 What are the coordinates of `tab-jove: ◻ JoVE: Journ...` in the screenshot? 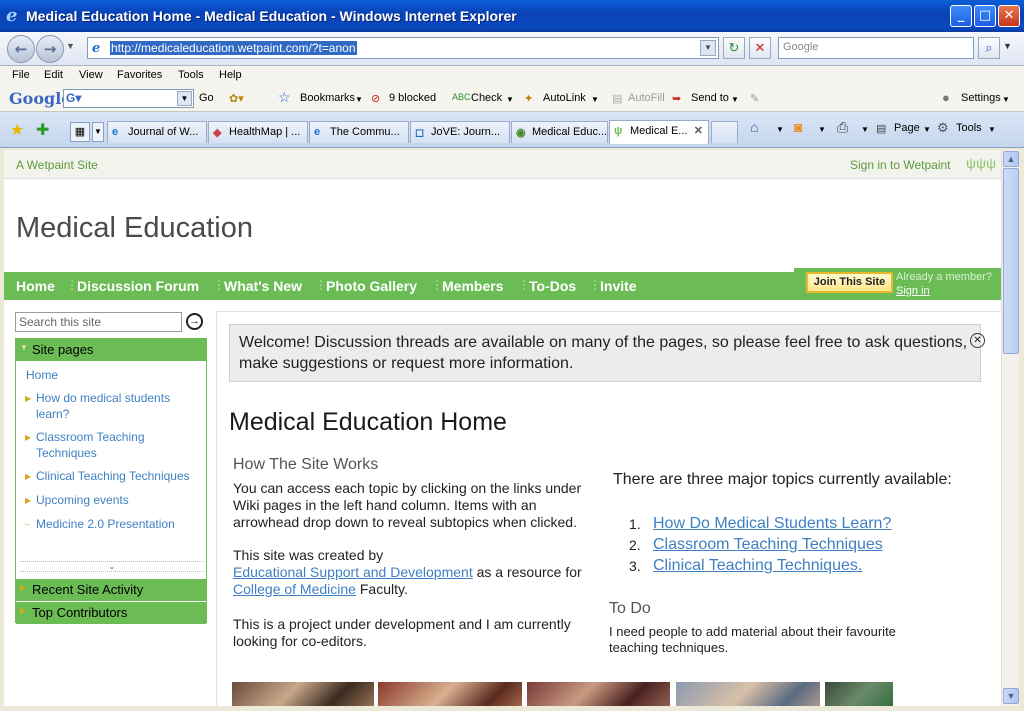 It's located at (460, 132).